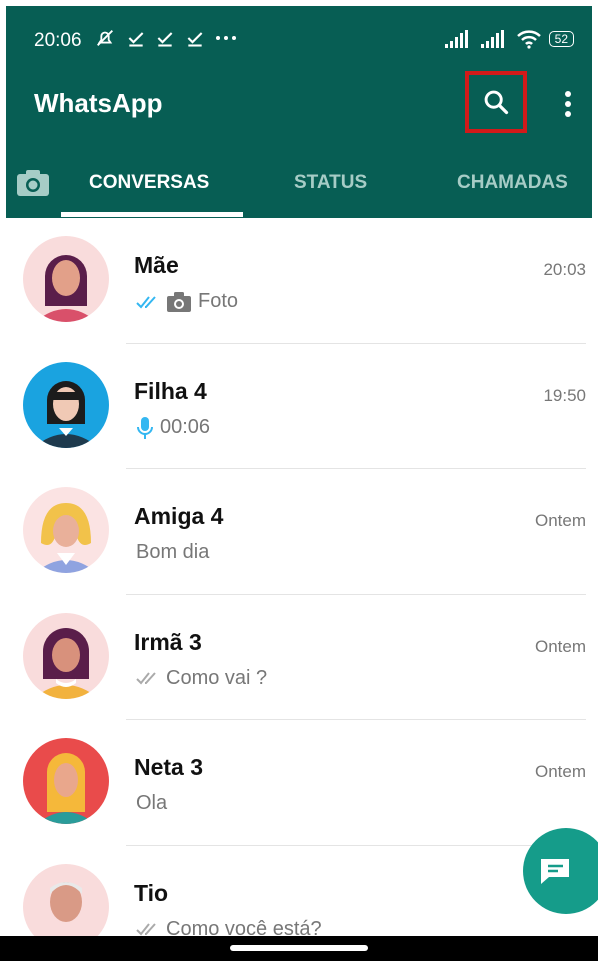 The height and width of the screenshot is (961, 598). What do you see at coordinates (217, 677) in the screenshot?
I see `chat-preview-text: Como vai ?` at bounding box center [217, 677].